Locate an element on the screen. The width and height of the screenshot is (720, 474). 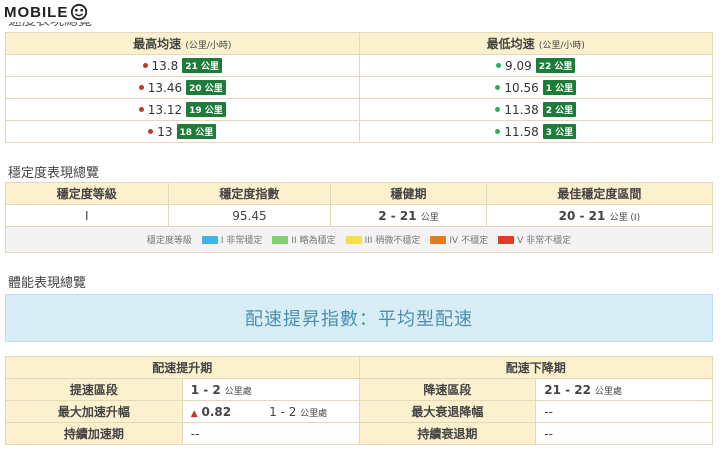
stability-level: I is located at coordinates (87, 215).